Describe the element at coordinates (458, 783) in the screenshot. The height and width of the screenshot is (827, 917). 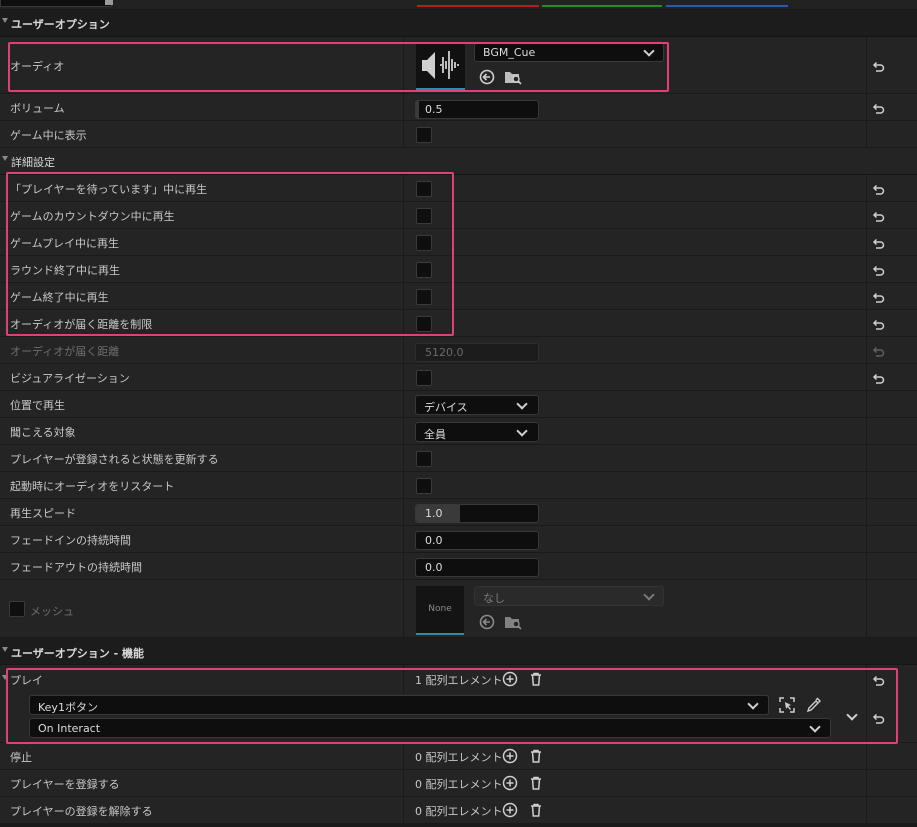
I see `row-register-player-event: プレイヤーを登録する 0 配列エレメント` at that location.